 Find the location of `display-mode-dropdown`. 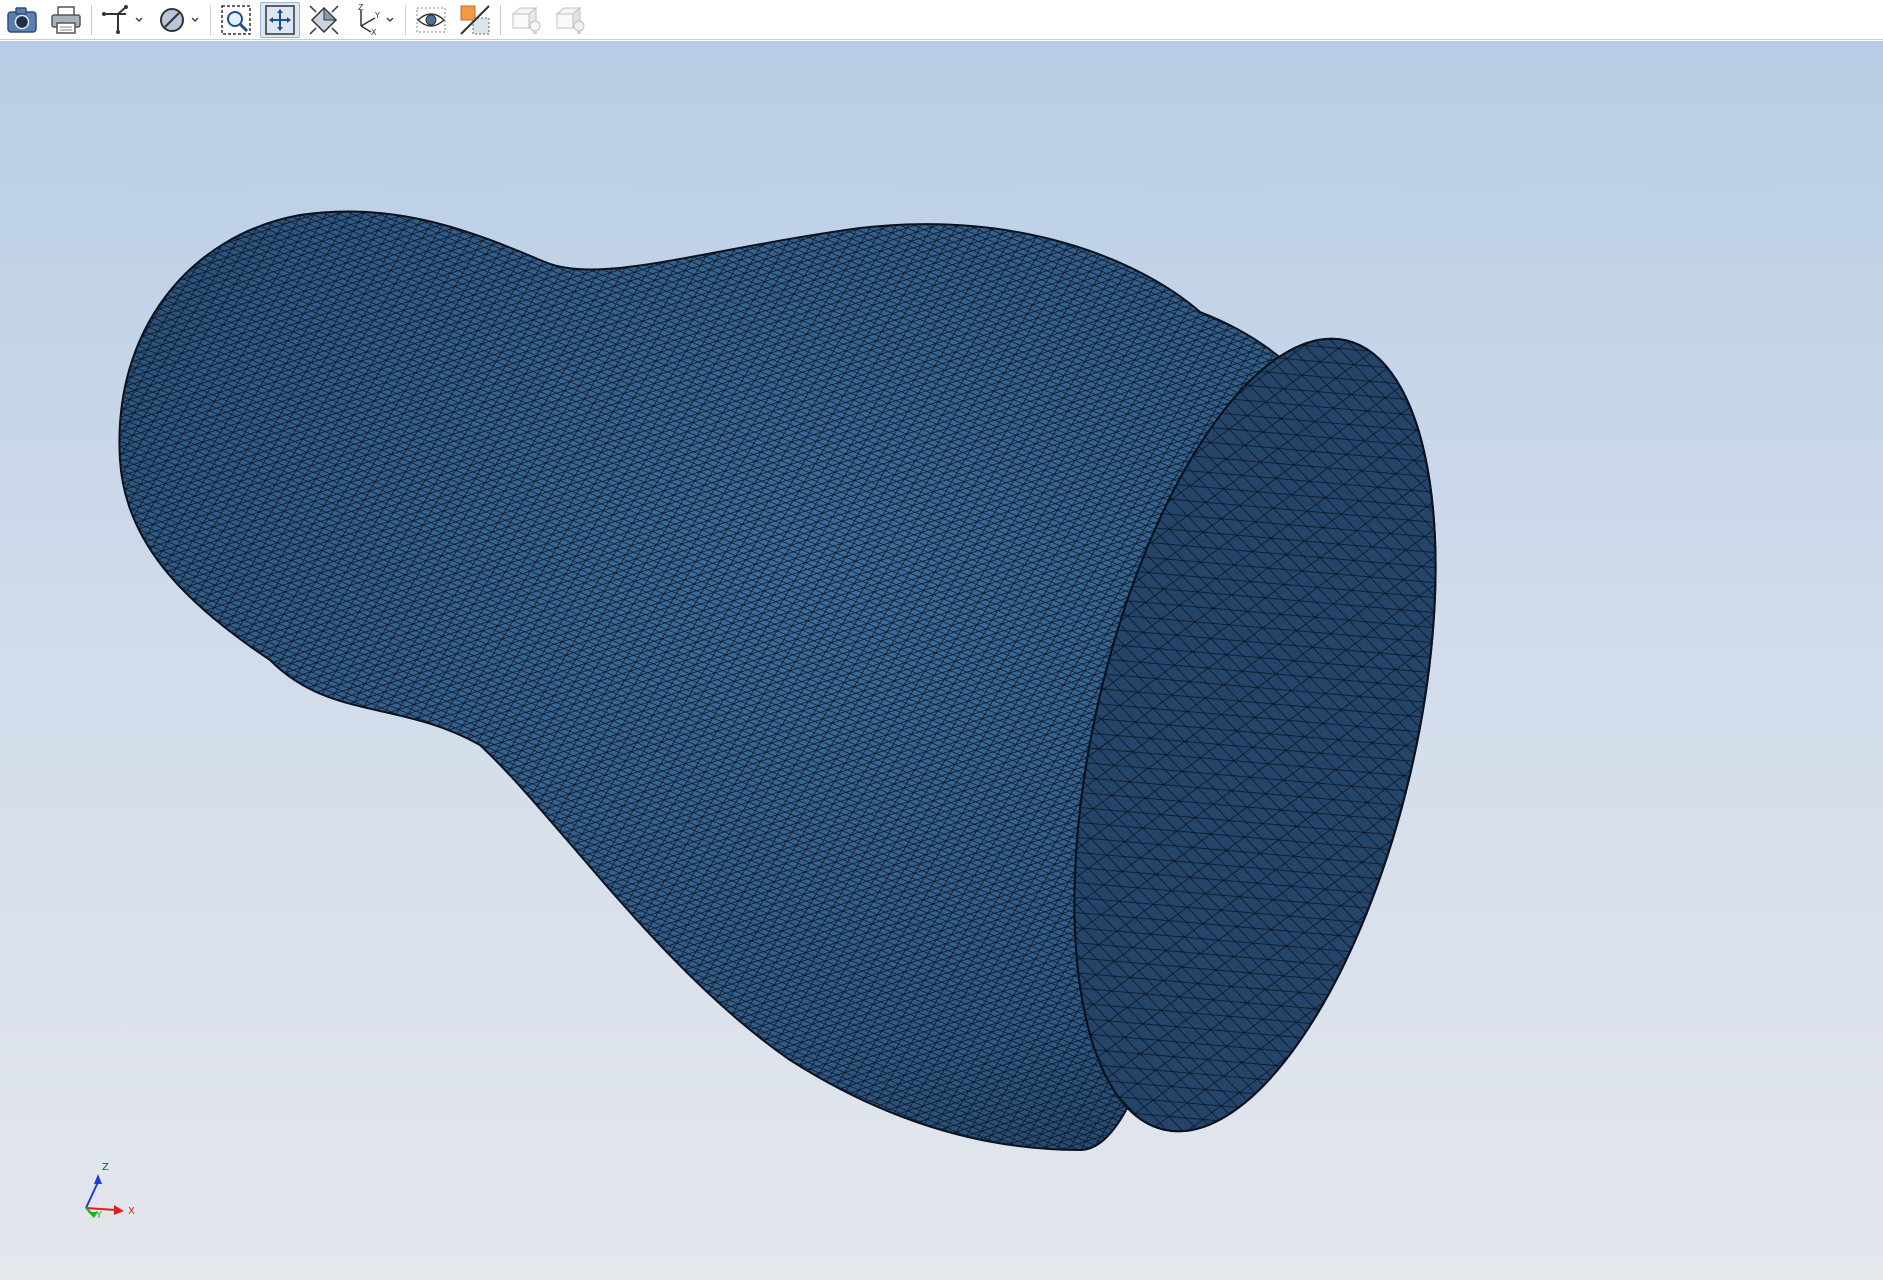

display-mode-dropdown is located at coordinates (179, 20).